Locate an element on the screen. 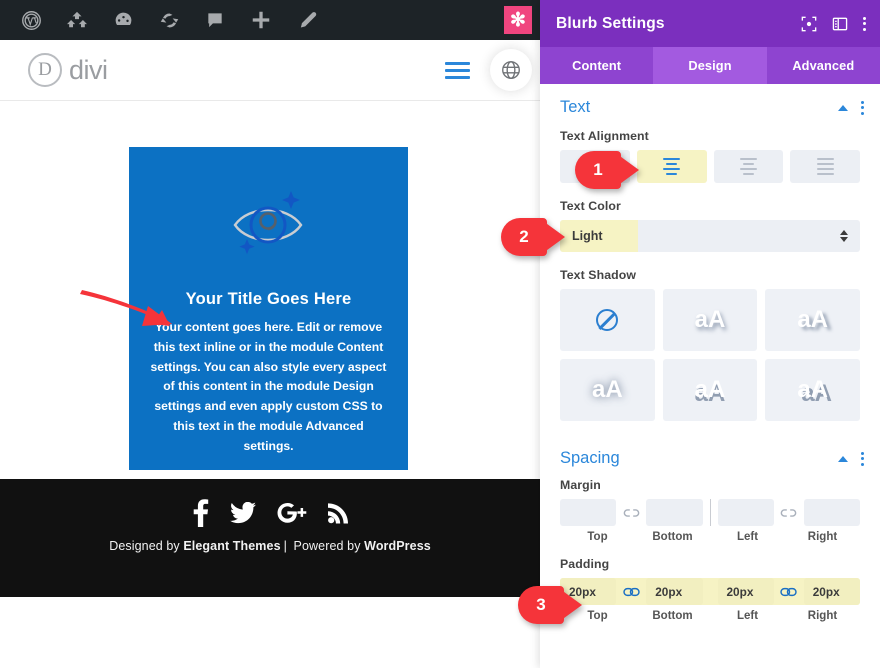  text-section-title: Text is located at coordinates (575, 107).